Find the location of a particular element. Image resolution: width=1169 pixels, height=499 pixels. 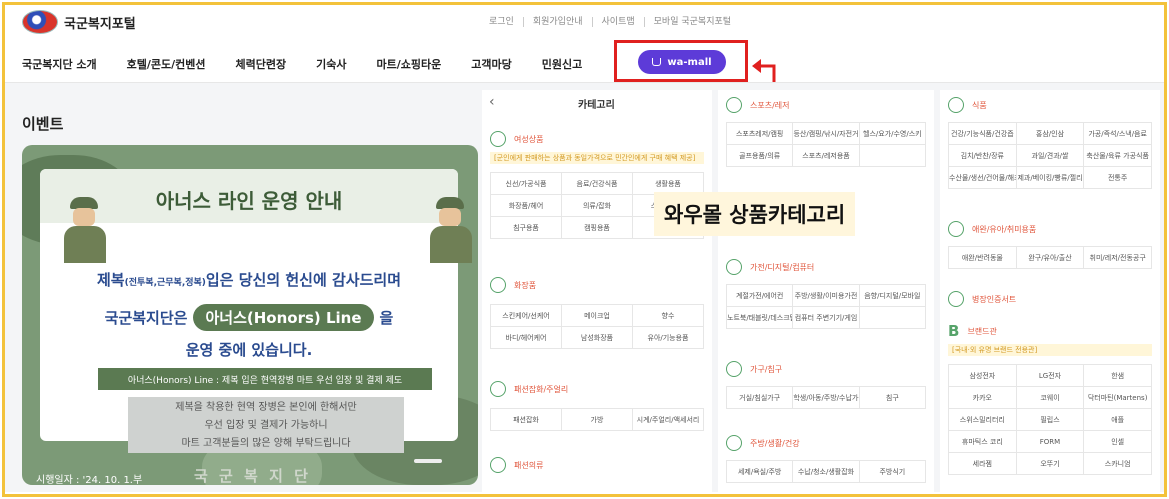

category-item: 캠핑용품 is located at coordinates (597, 228).